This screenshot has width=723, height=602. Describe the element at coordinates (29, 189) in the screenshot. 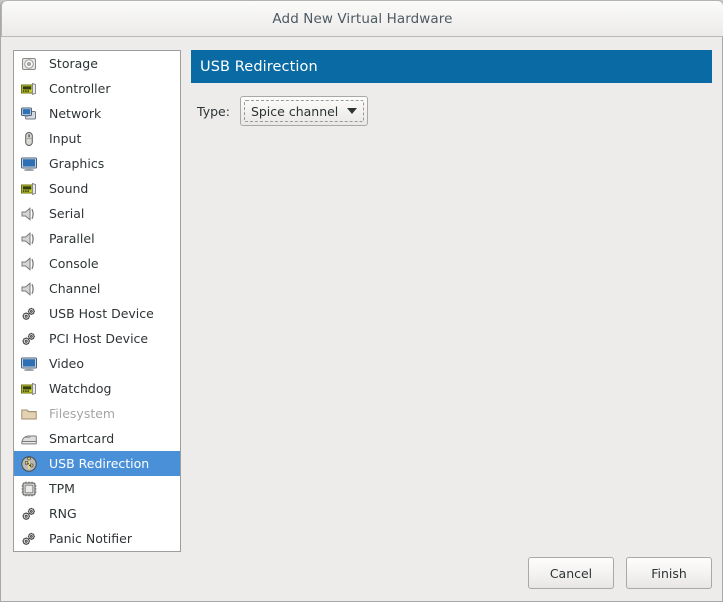

I see `soundcard-icon` at that location.